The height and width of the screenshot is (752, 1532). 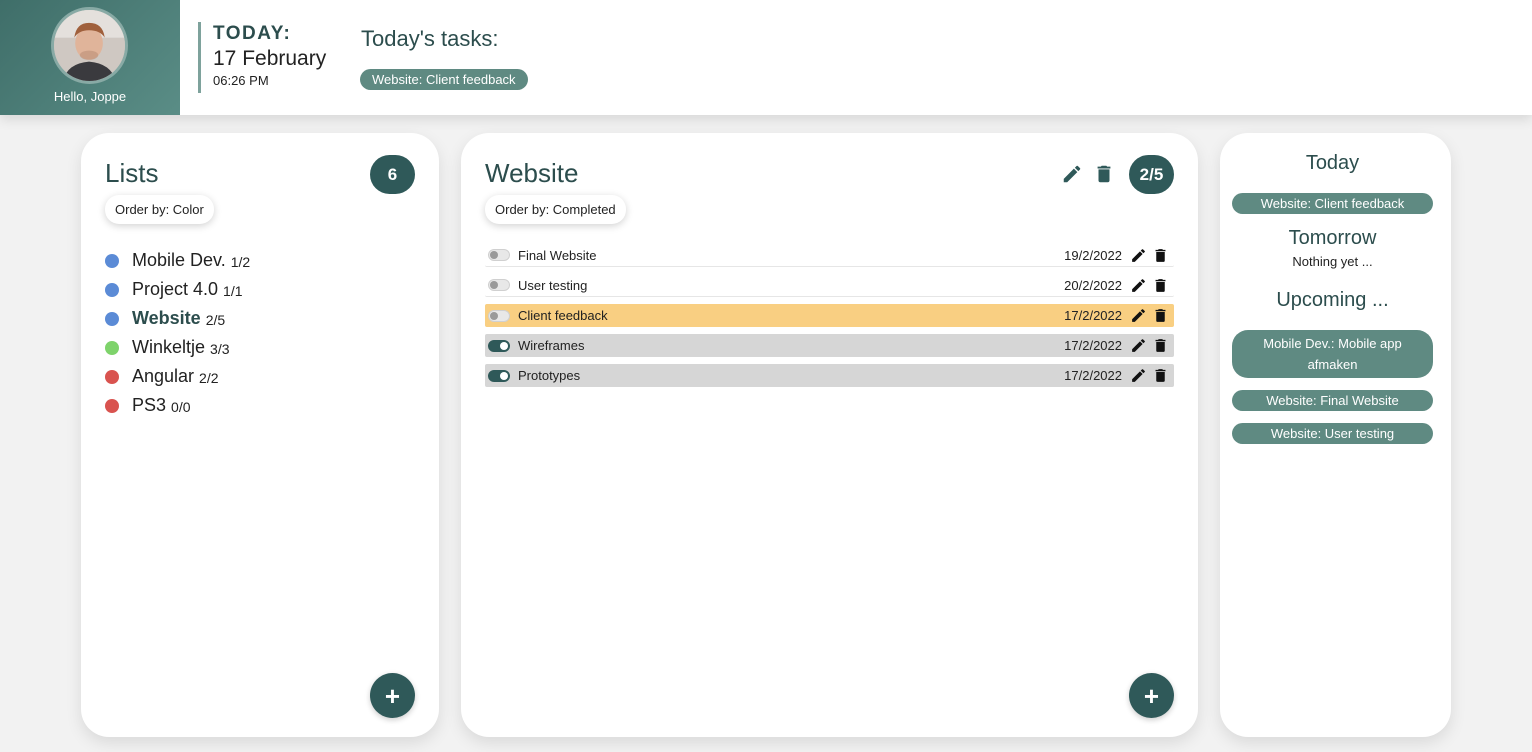 I want to click on current-date: 17 February, so click(x=270, y=58).